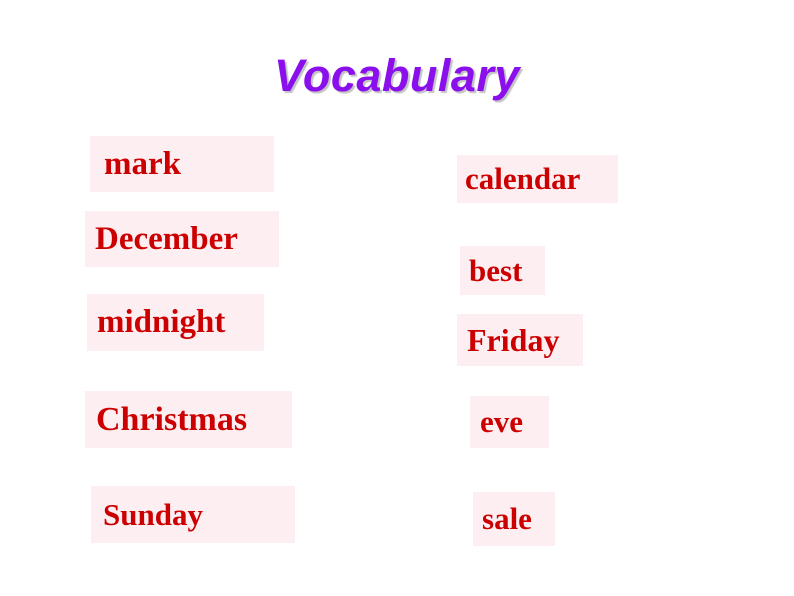  I want to click on vocabulary-word-chip: sale, so click(514, 519).